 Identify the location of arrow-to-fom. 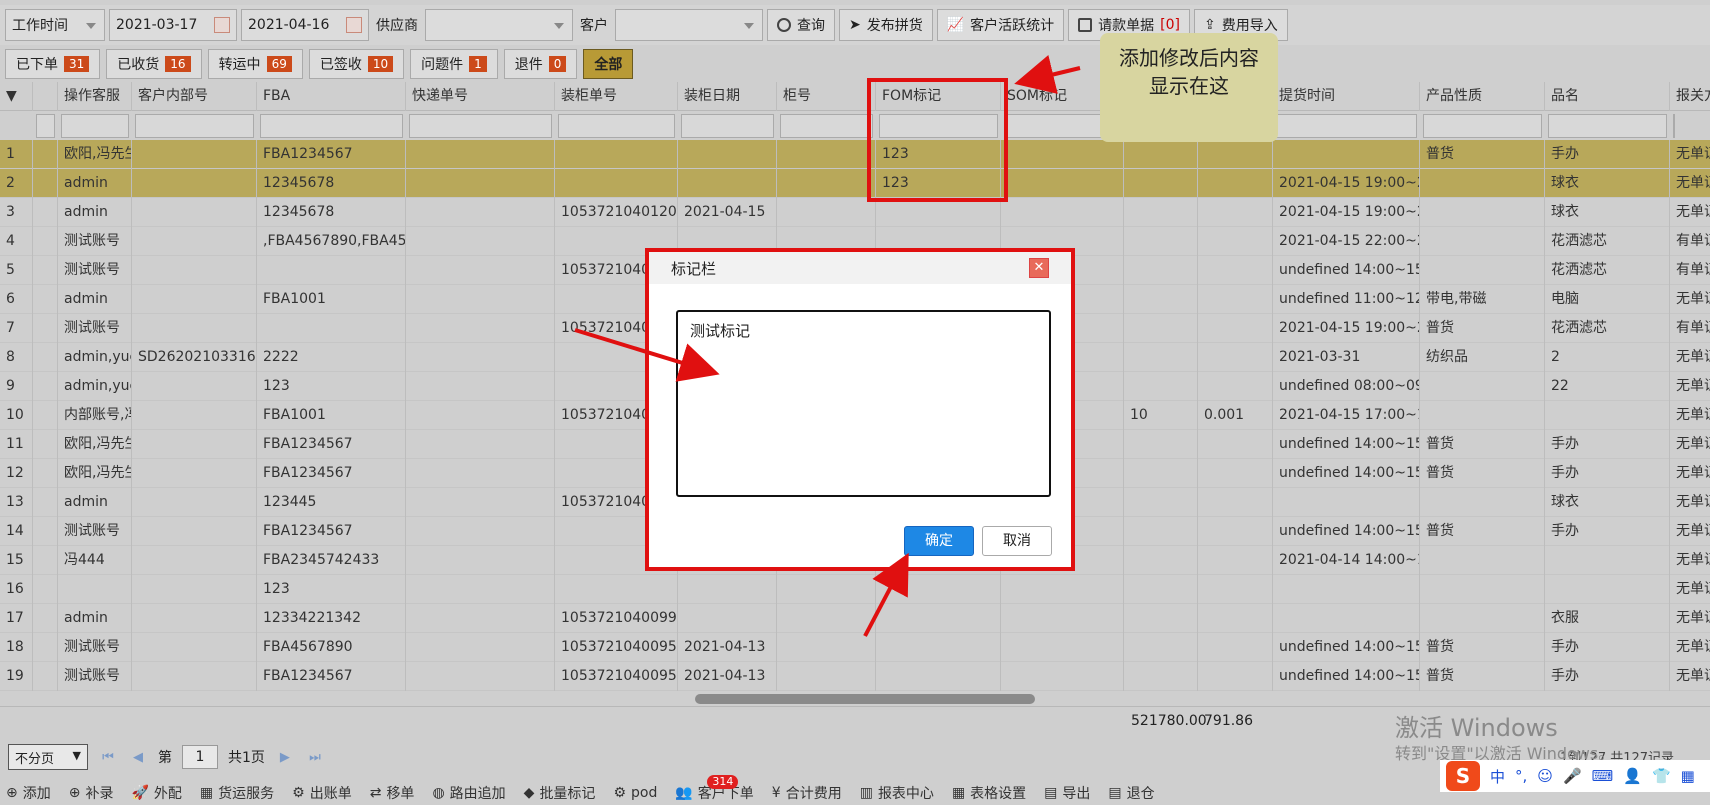
(1047, 74).